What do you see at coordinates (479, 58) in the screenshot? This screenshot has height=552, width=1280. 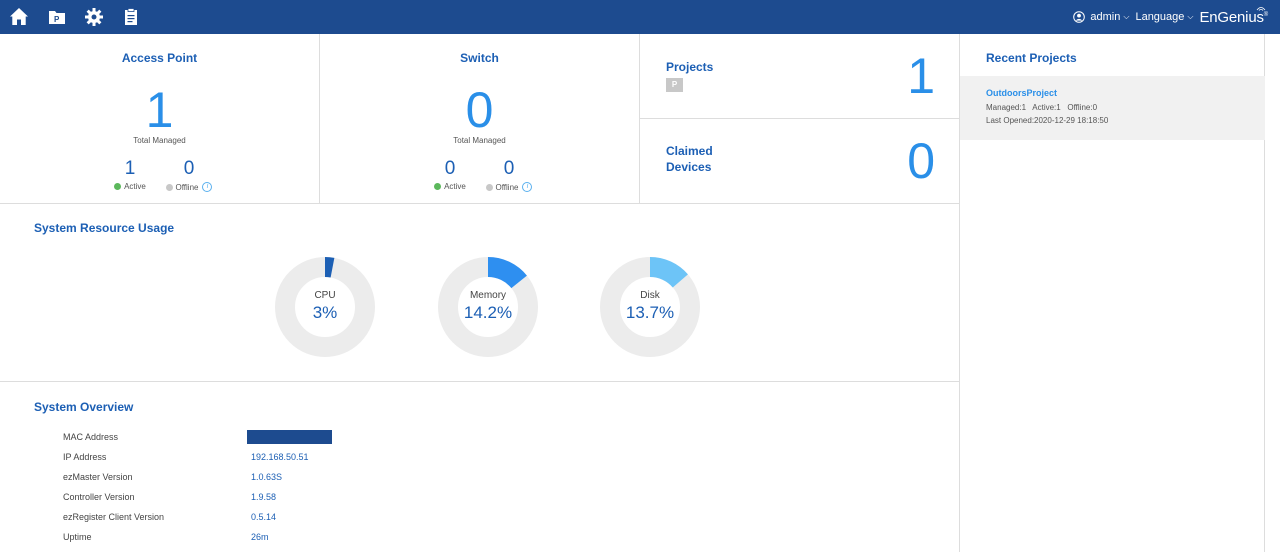 I see `switch-title: Switch` at bounding box center [479, 58].